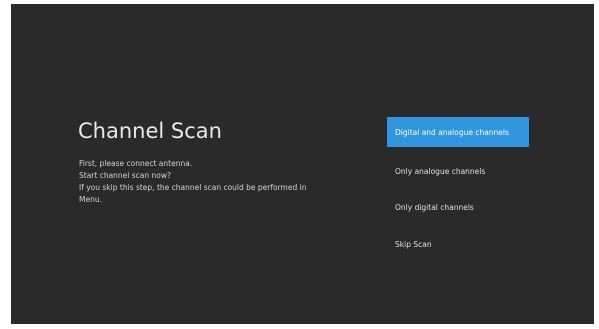 The height and width of the screenshot is (329, 599). Describe the element at coordinates (150, 131) in the screenshot. I see `page-title: Channel Scan` at that location.